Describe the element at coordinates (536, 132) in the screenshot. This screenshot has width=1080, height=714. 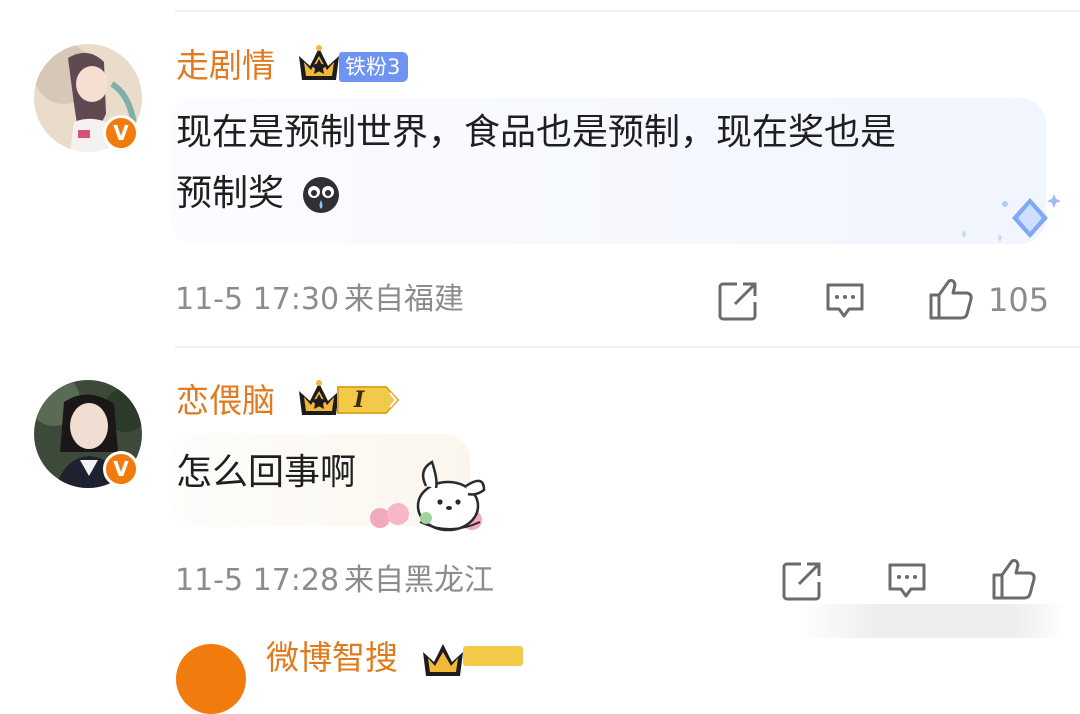
I see `comment-text-line: 现在是预制世界，食品也是预制，现在奖也是` at that location.